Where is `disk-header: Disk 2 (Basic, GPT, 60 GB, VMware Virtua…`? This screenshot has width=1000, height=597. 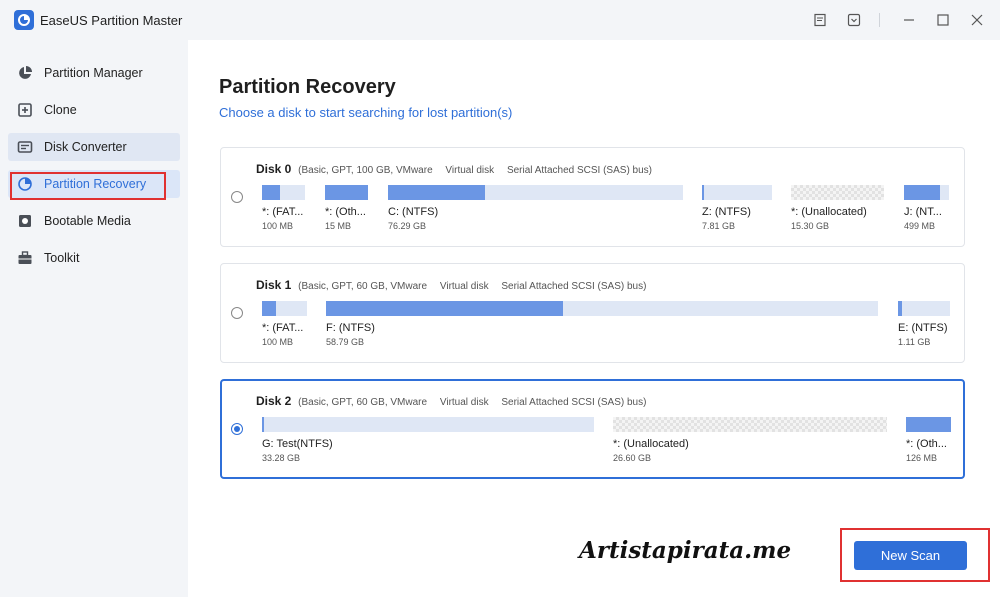
disk-header: Disk 2 (Basic, GPT, 60 GB, VMware Virtua… is located at coordinates (451, 401).